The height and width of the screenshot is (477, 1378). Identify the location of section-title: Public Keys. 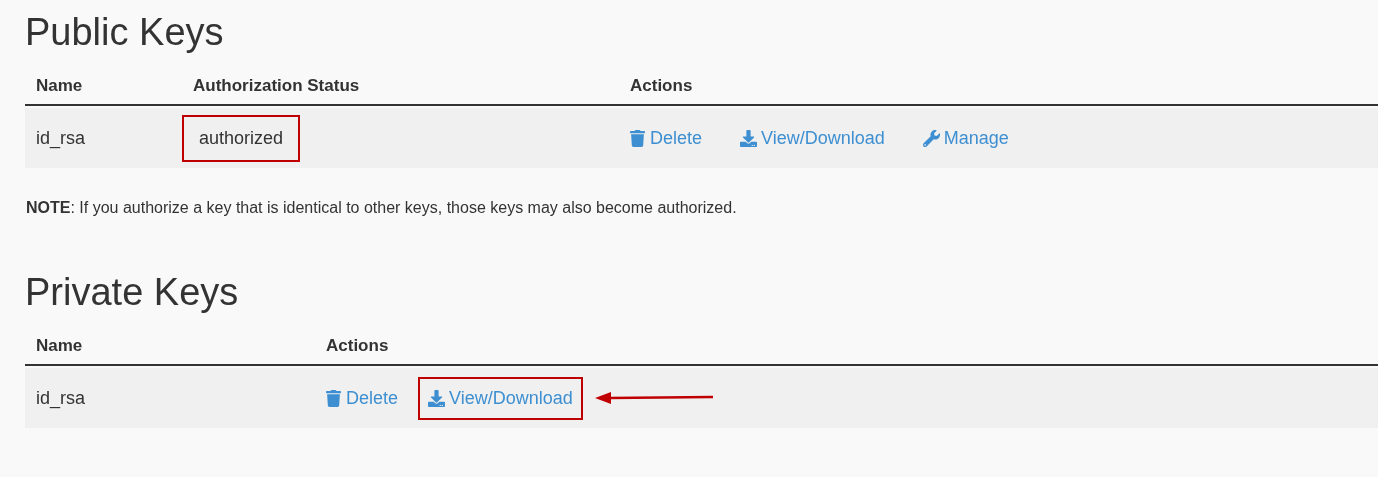
(125, 32).